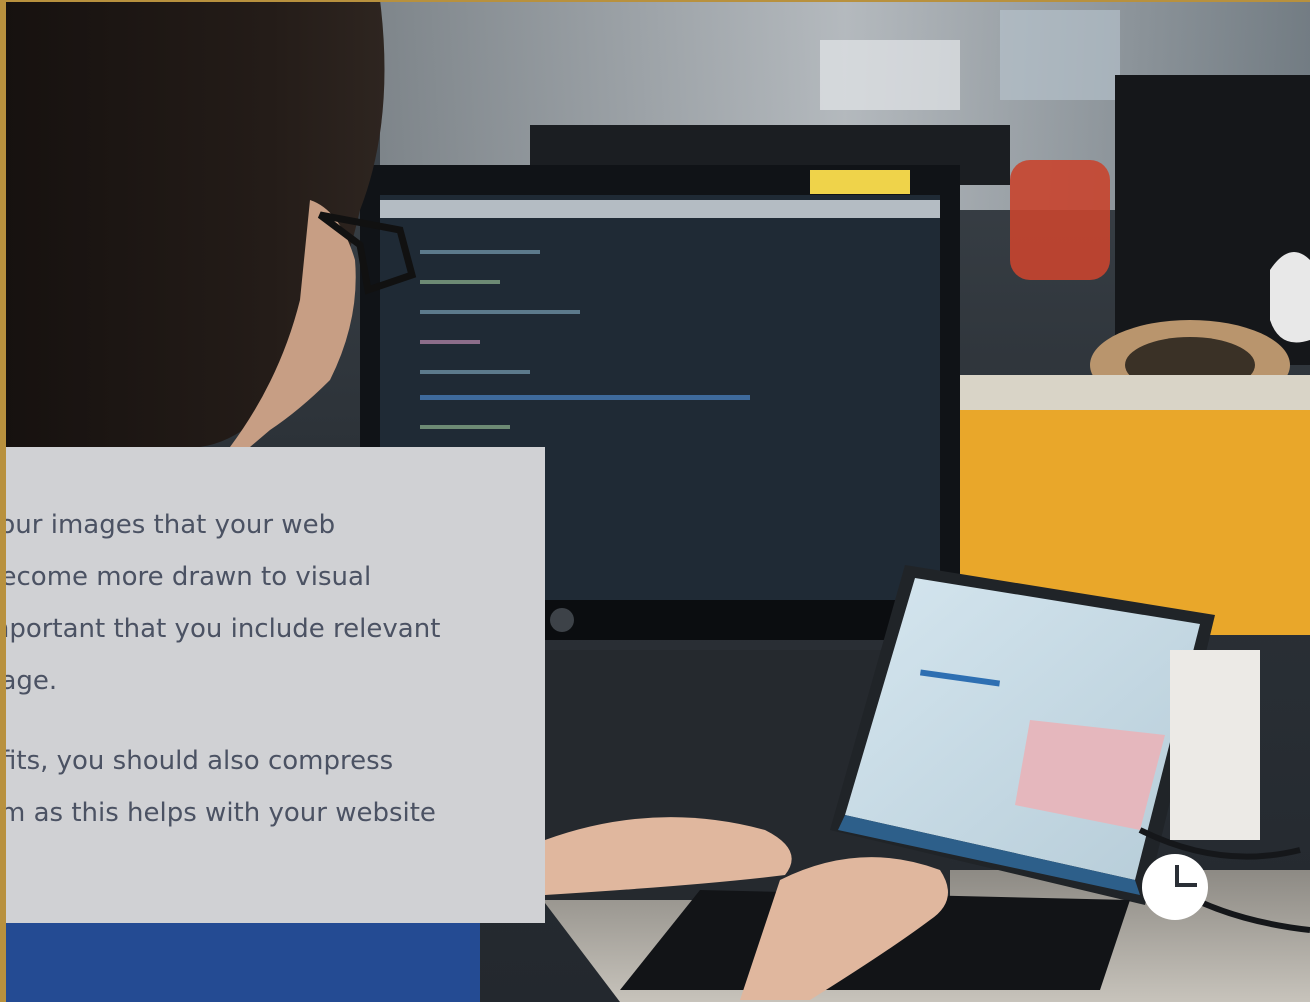  What do you see at coordinates (655, 1) in the screenshot?
I see `top-accent-border` at bounding box center [655, 1].